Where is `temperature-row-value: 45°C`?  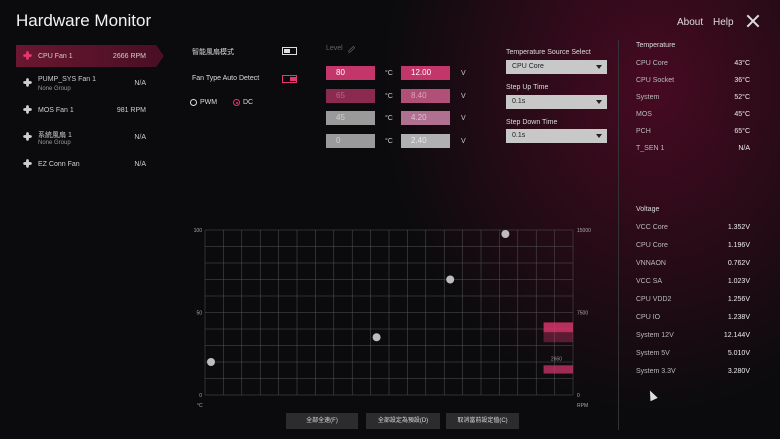 temperature-row-value: 45°C is located at coordinates (742, 114).